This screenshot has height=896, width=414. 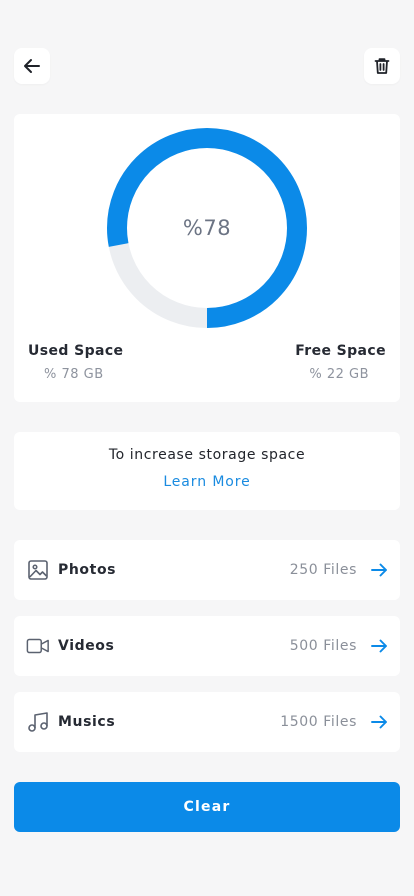 I want to click on delete-button, so click(x=382, y=66).